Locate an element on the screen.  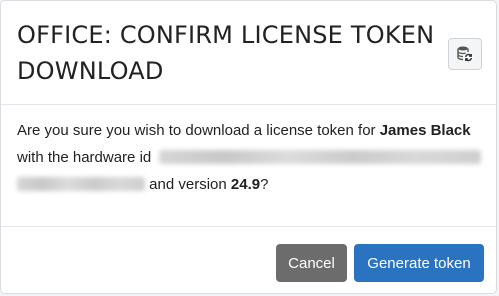
hardware-id-redacted is located at coordinates (320, 157).